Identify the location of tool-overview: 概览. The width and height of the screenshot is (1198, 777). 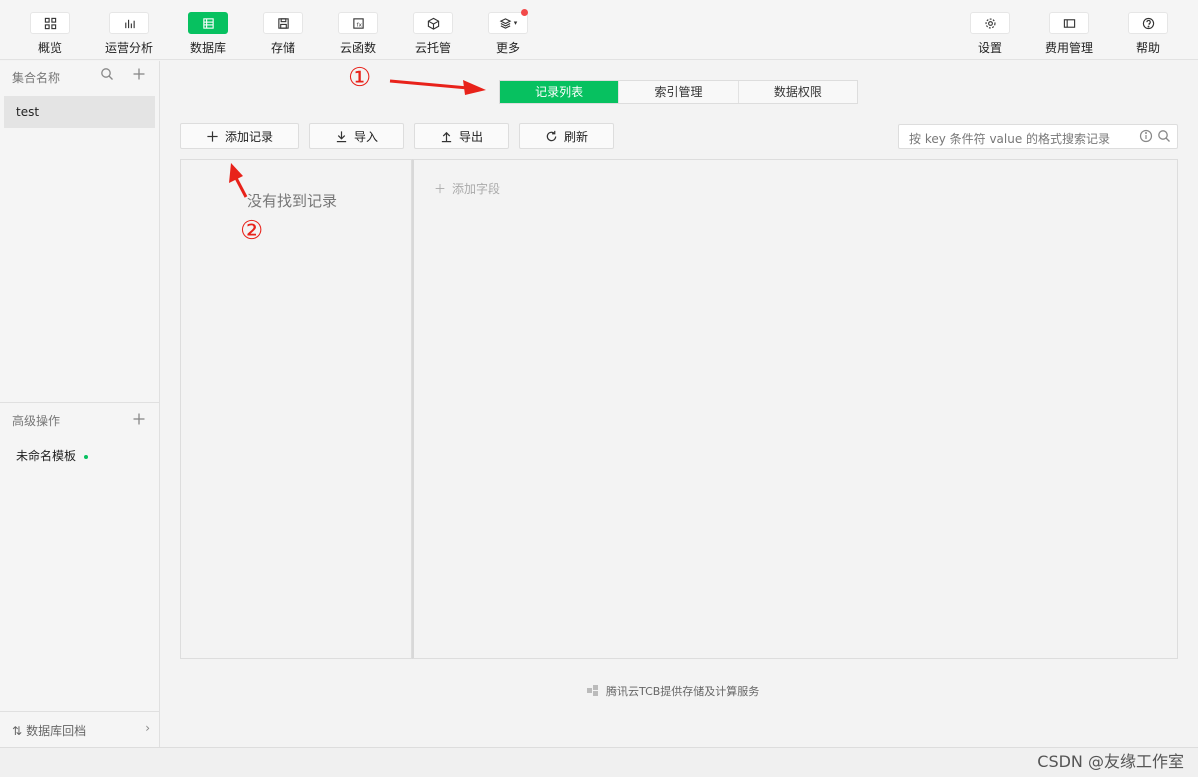
(50, 34).